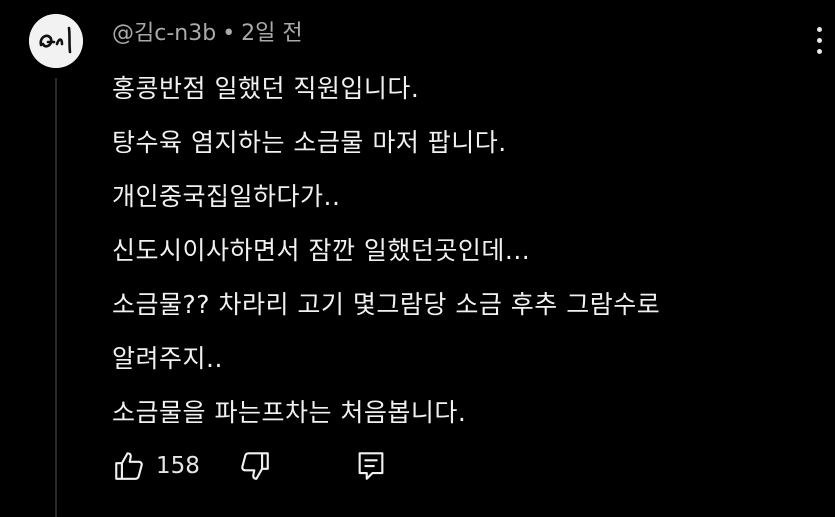 The width and height of the screenshot is (835, 517). Describe the element at coordinates (819, 44) in the screenshot. I see `more-vertical-icon` at that location.